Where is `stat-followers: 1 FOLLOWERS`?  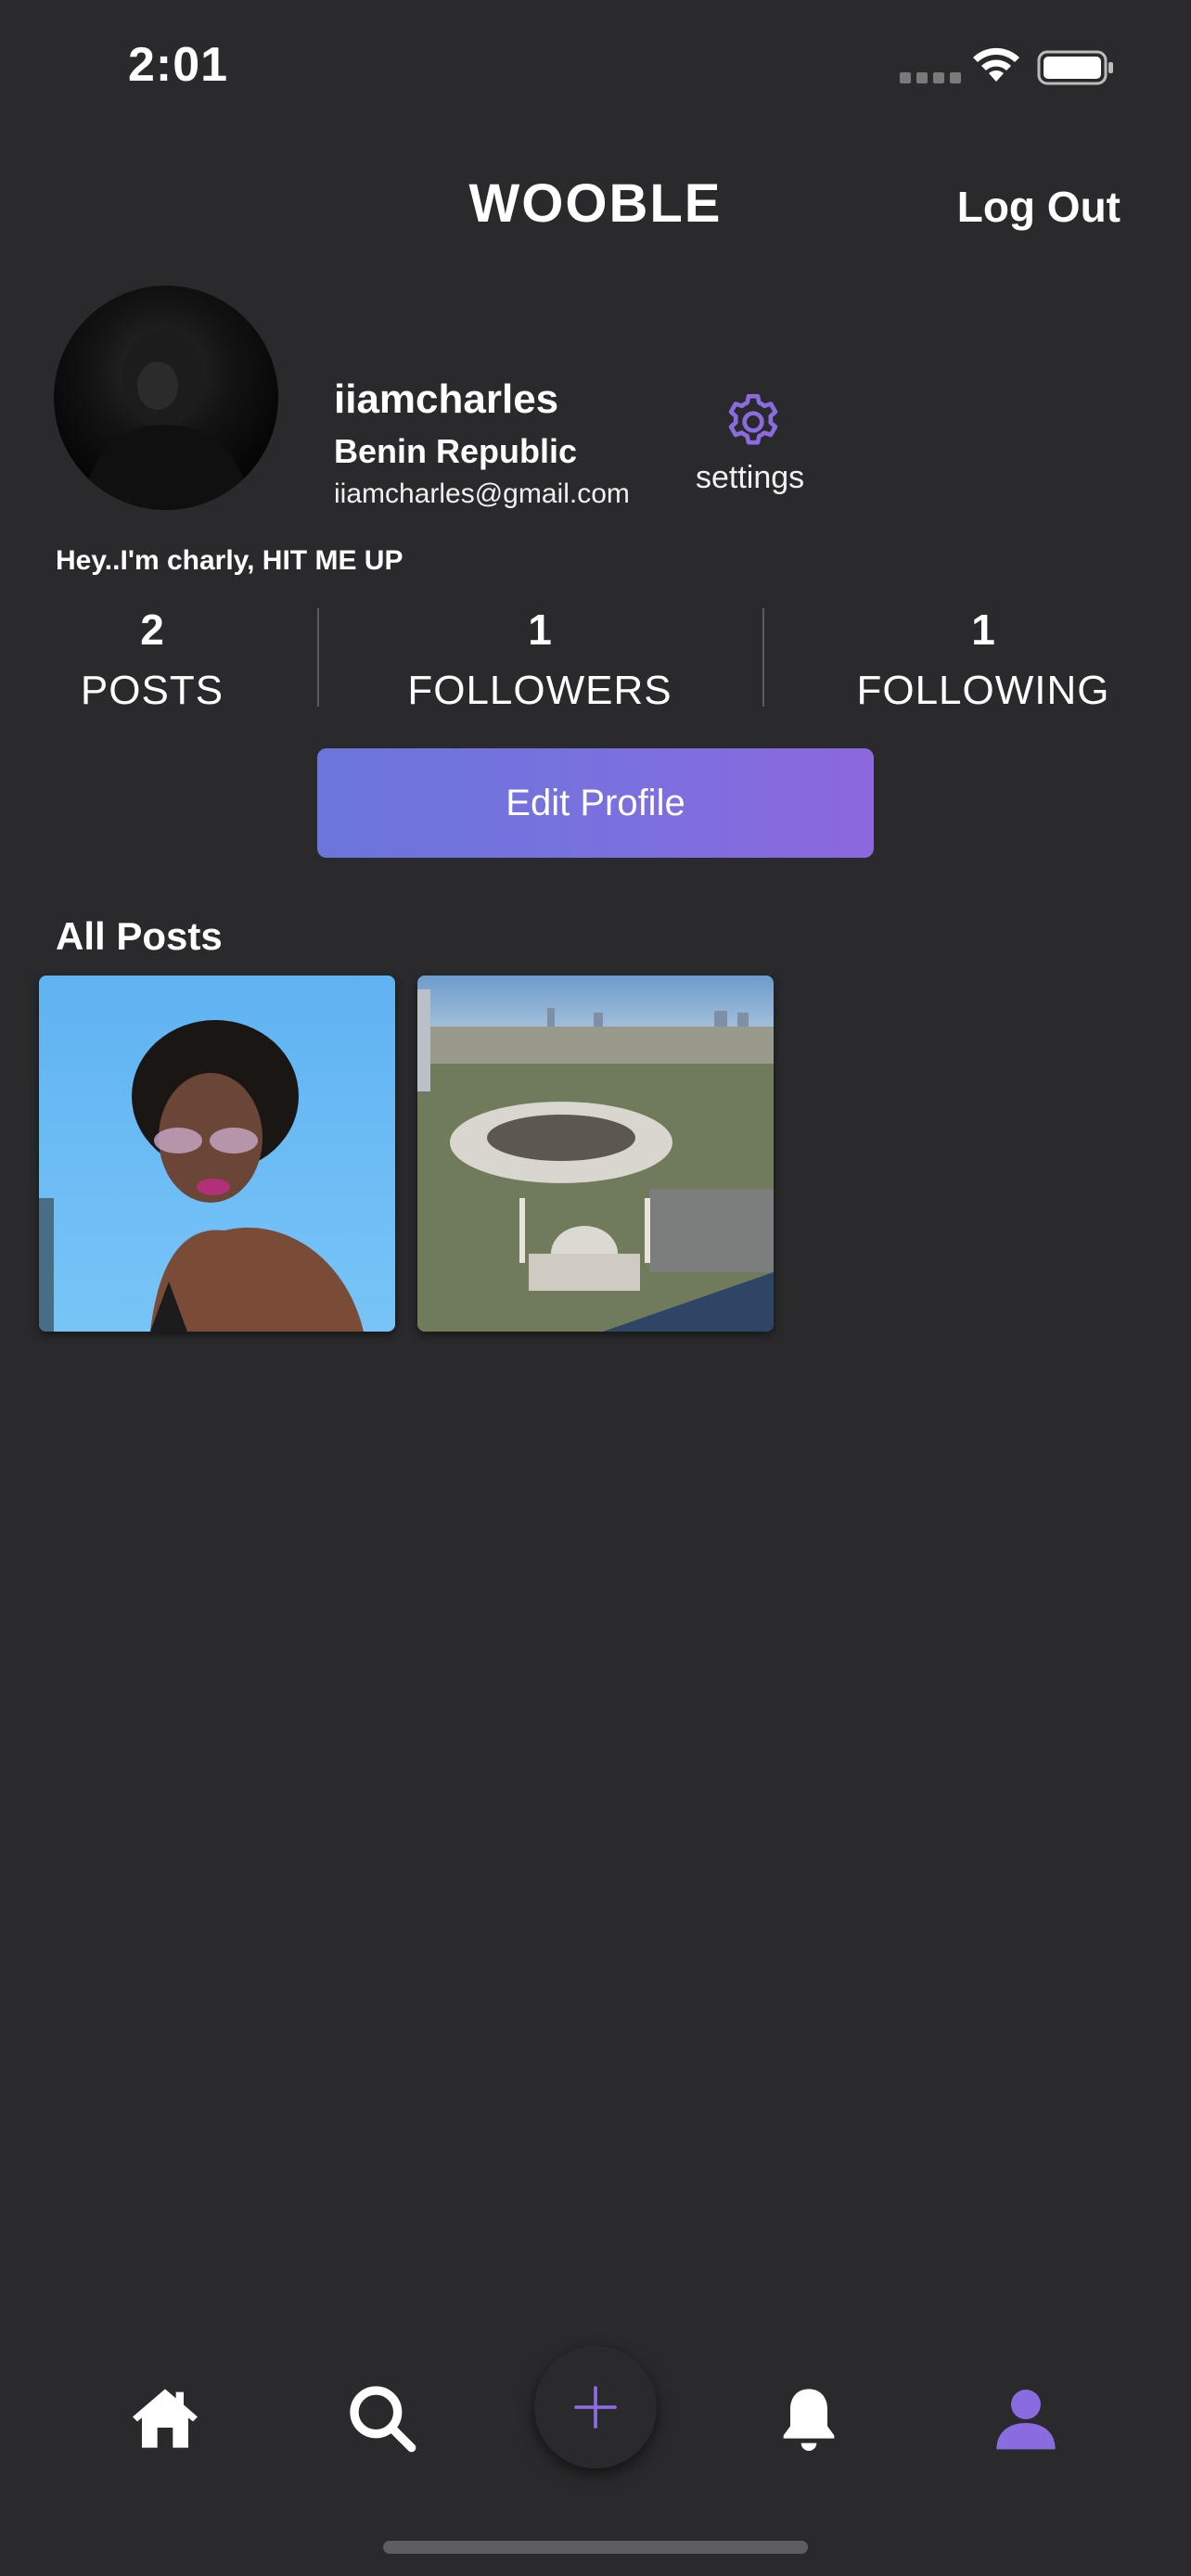 stat-followers: 1 FOLLOWERS is located at coordinates (540, 659).